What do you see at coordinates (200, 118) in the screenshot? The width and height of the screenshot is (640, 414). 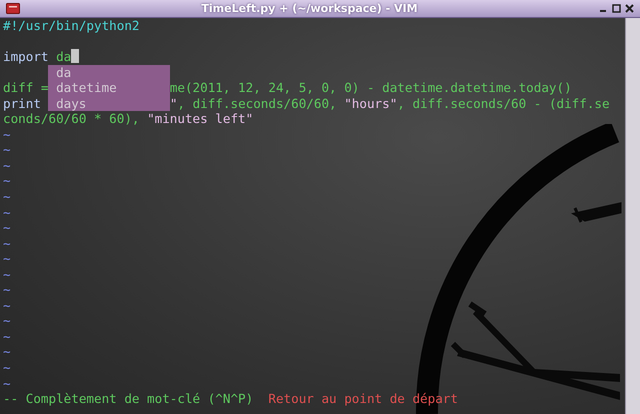 I see `string-text: "minutes left"` at bounding box center [200, 118].